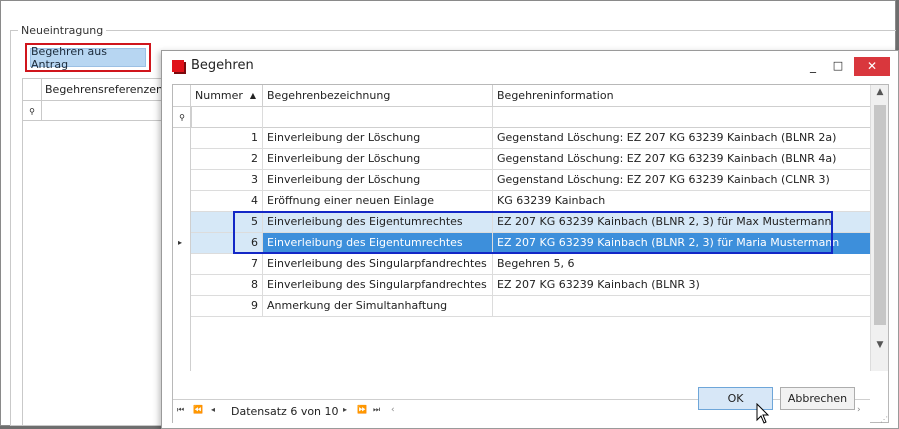  I want to click on scroll-left-icon: ‹, so click(393, 410).